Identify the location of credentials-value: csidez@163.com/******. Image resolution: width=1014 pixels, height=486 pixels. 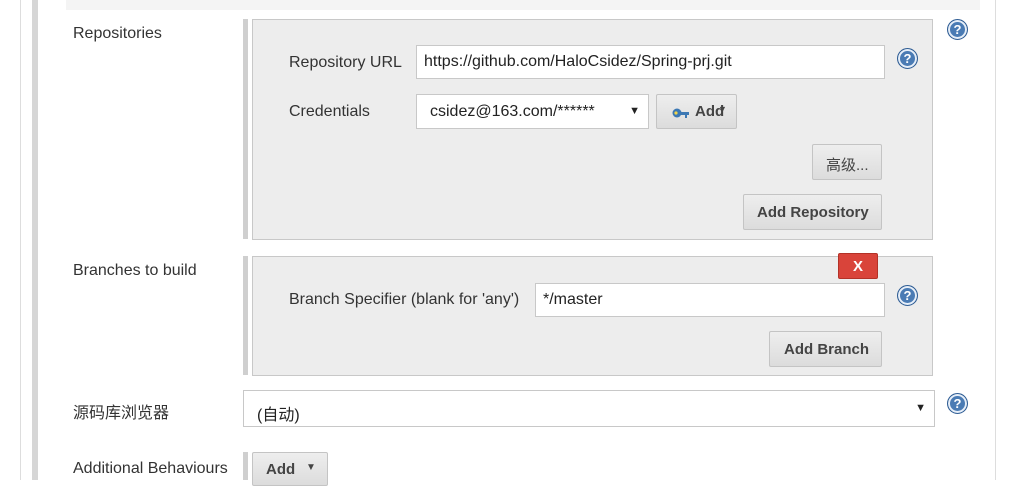
(512, 111).